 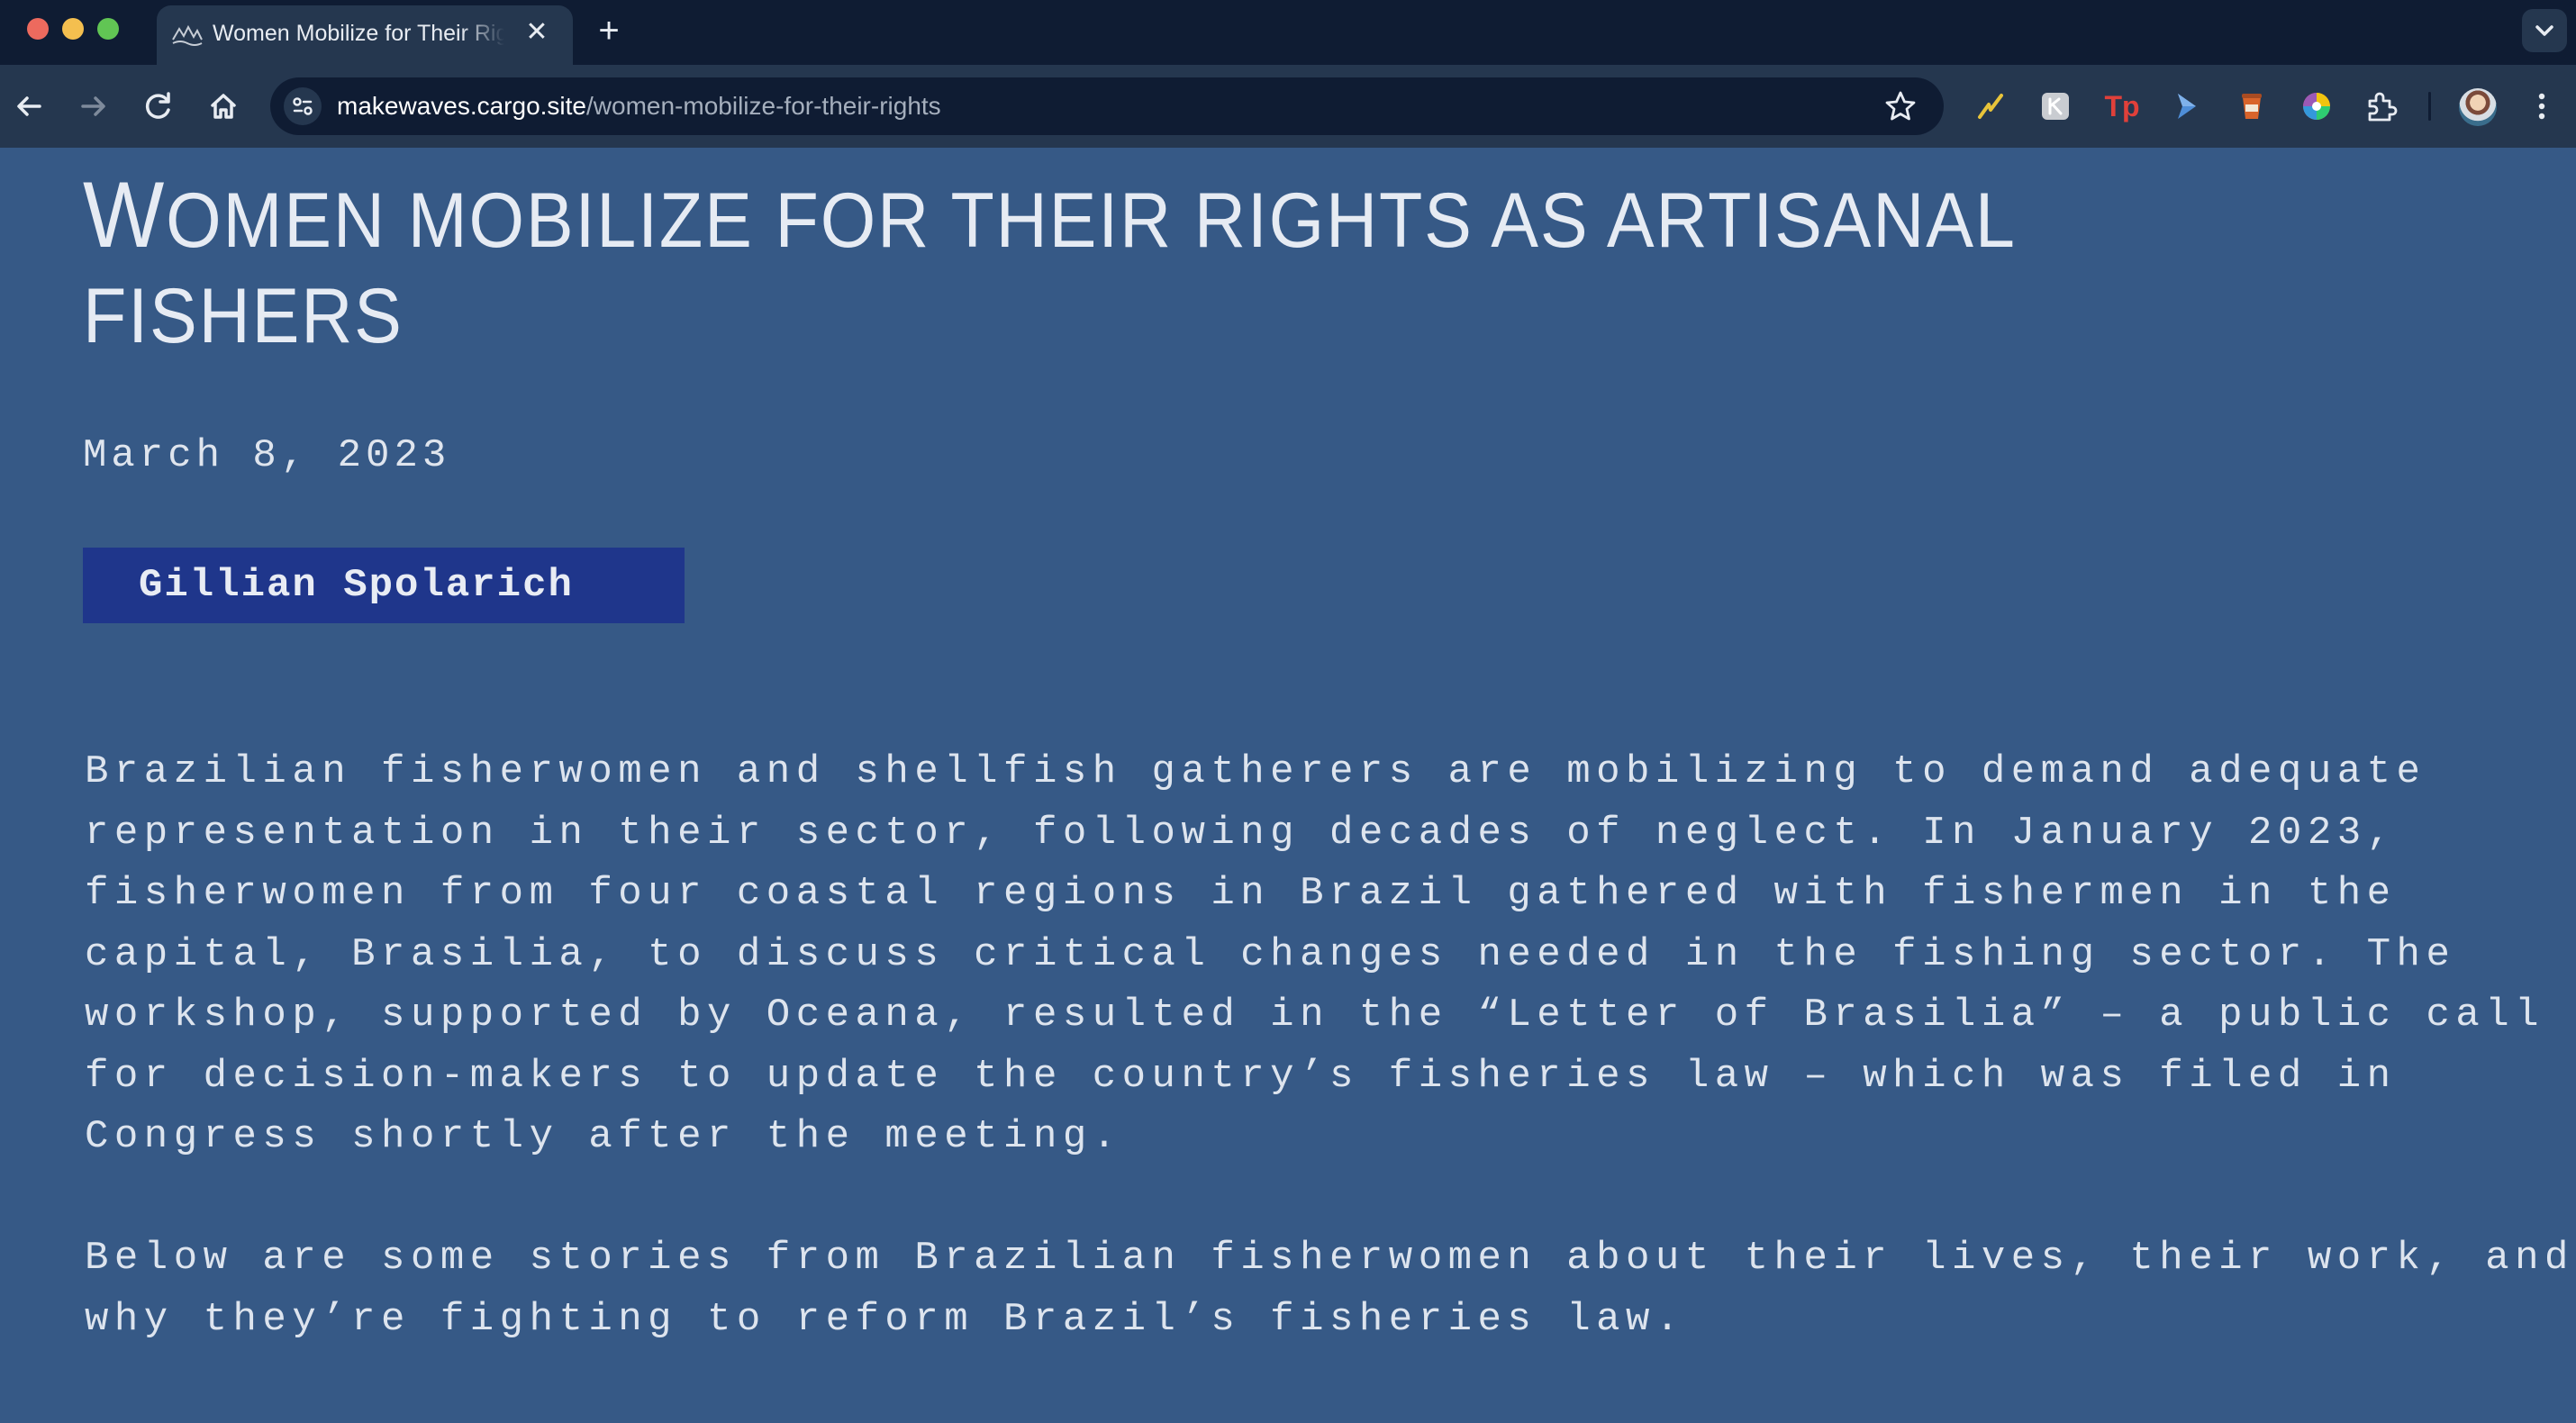 What do you see at coordinates (108, 29) in the screenshot?
I see `maximize-window-button` at bounding box center [108, 29].